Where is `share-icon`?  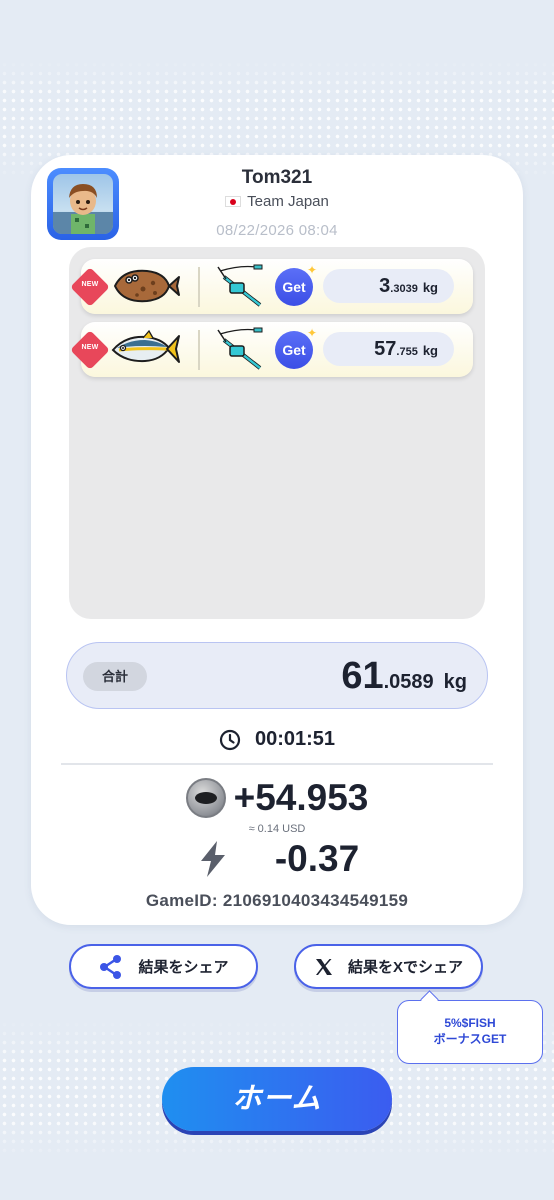 share-icon is located at coordinates (111, 966).